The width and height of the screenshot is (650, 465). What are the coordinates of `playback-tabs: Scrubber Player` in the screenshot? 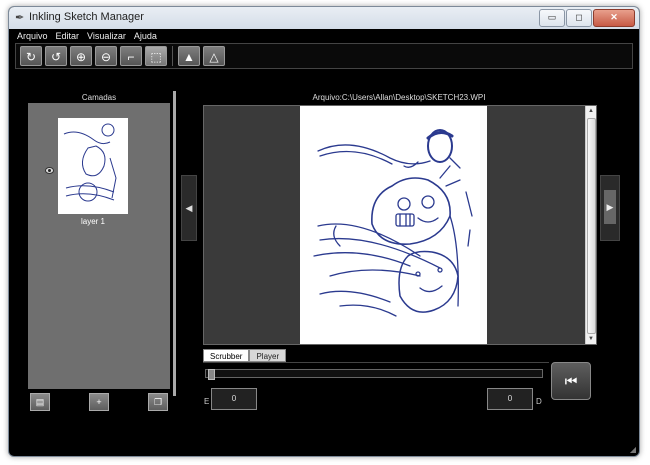 It's located at (245, 355).